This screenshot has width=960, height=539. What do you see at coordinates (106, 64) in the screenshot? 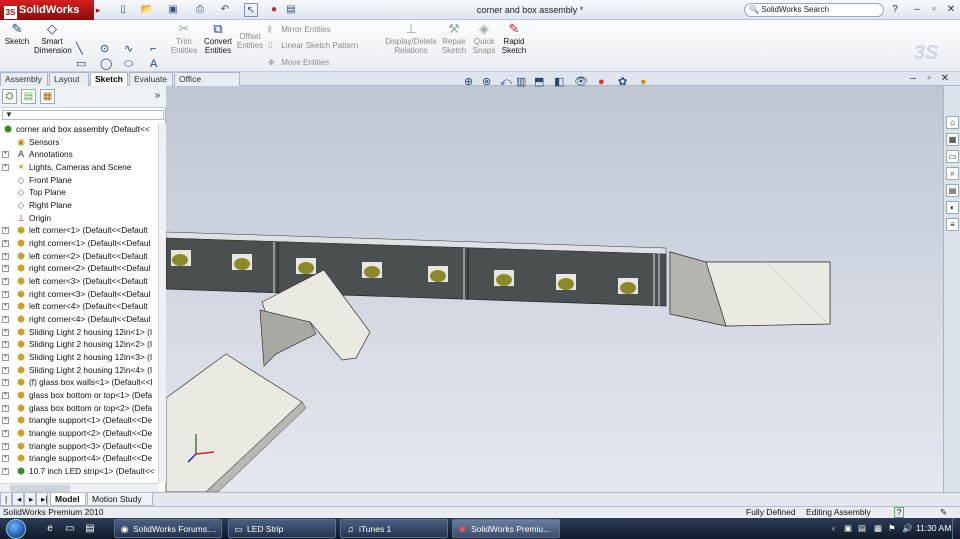
I see `polygon-icon: ◯` at bounding box center [106, 64].